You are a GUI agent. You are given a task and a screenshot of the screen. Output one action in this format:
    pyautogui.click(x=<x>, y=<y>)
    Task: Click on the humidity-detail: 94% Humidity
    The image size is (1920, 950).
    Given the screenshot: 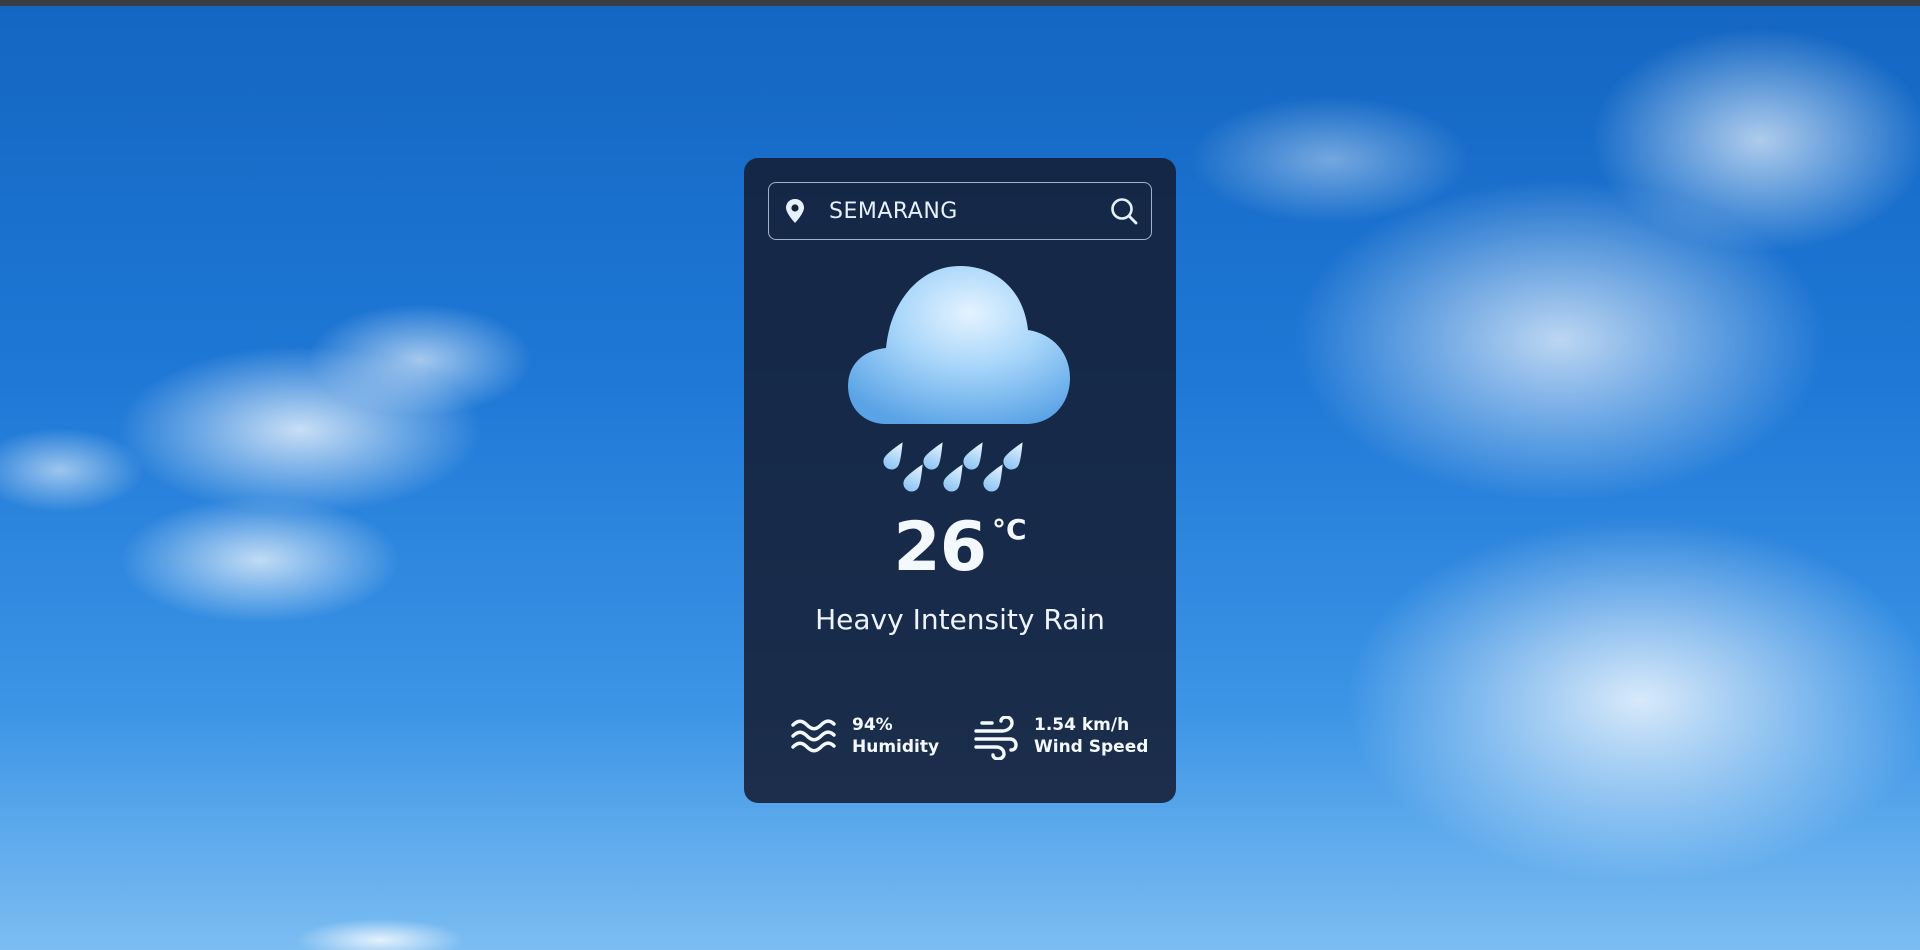 What is the action you would take?
    pyautogui.click(x=870, y=739)
    